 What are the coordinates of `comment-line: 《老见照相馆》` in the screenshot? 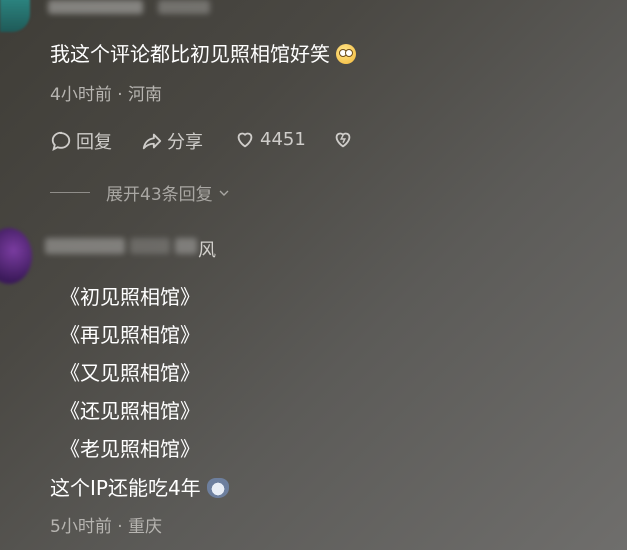 It's located at (130, 449).